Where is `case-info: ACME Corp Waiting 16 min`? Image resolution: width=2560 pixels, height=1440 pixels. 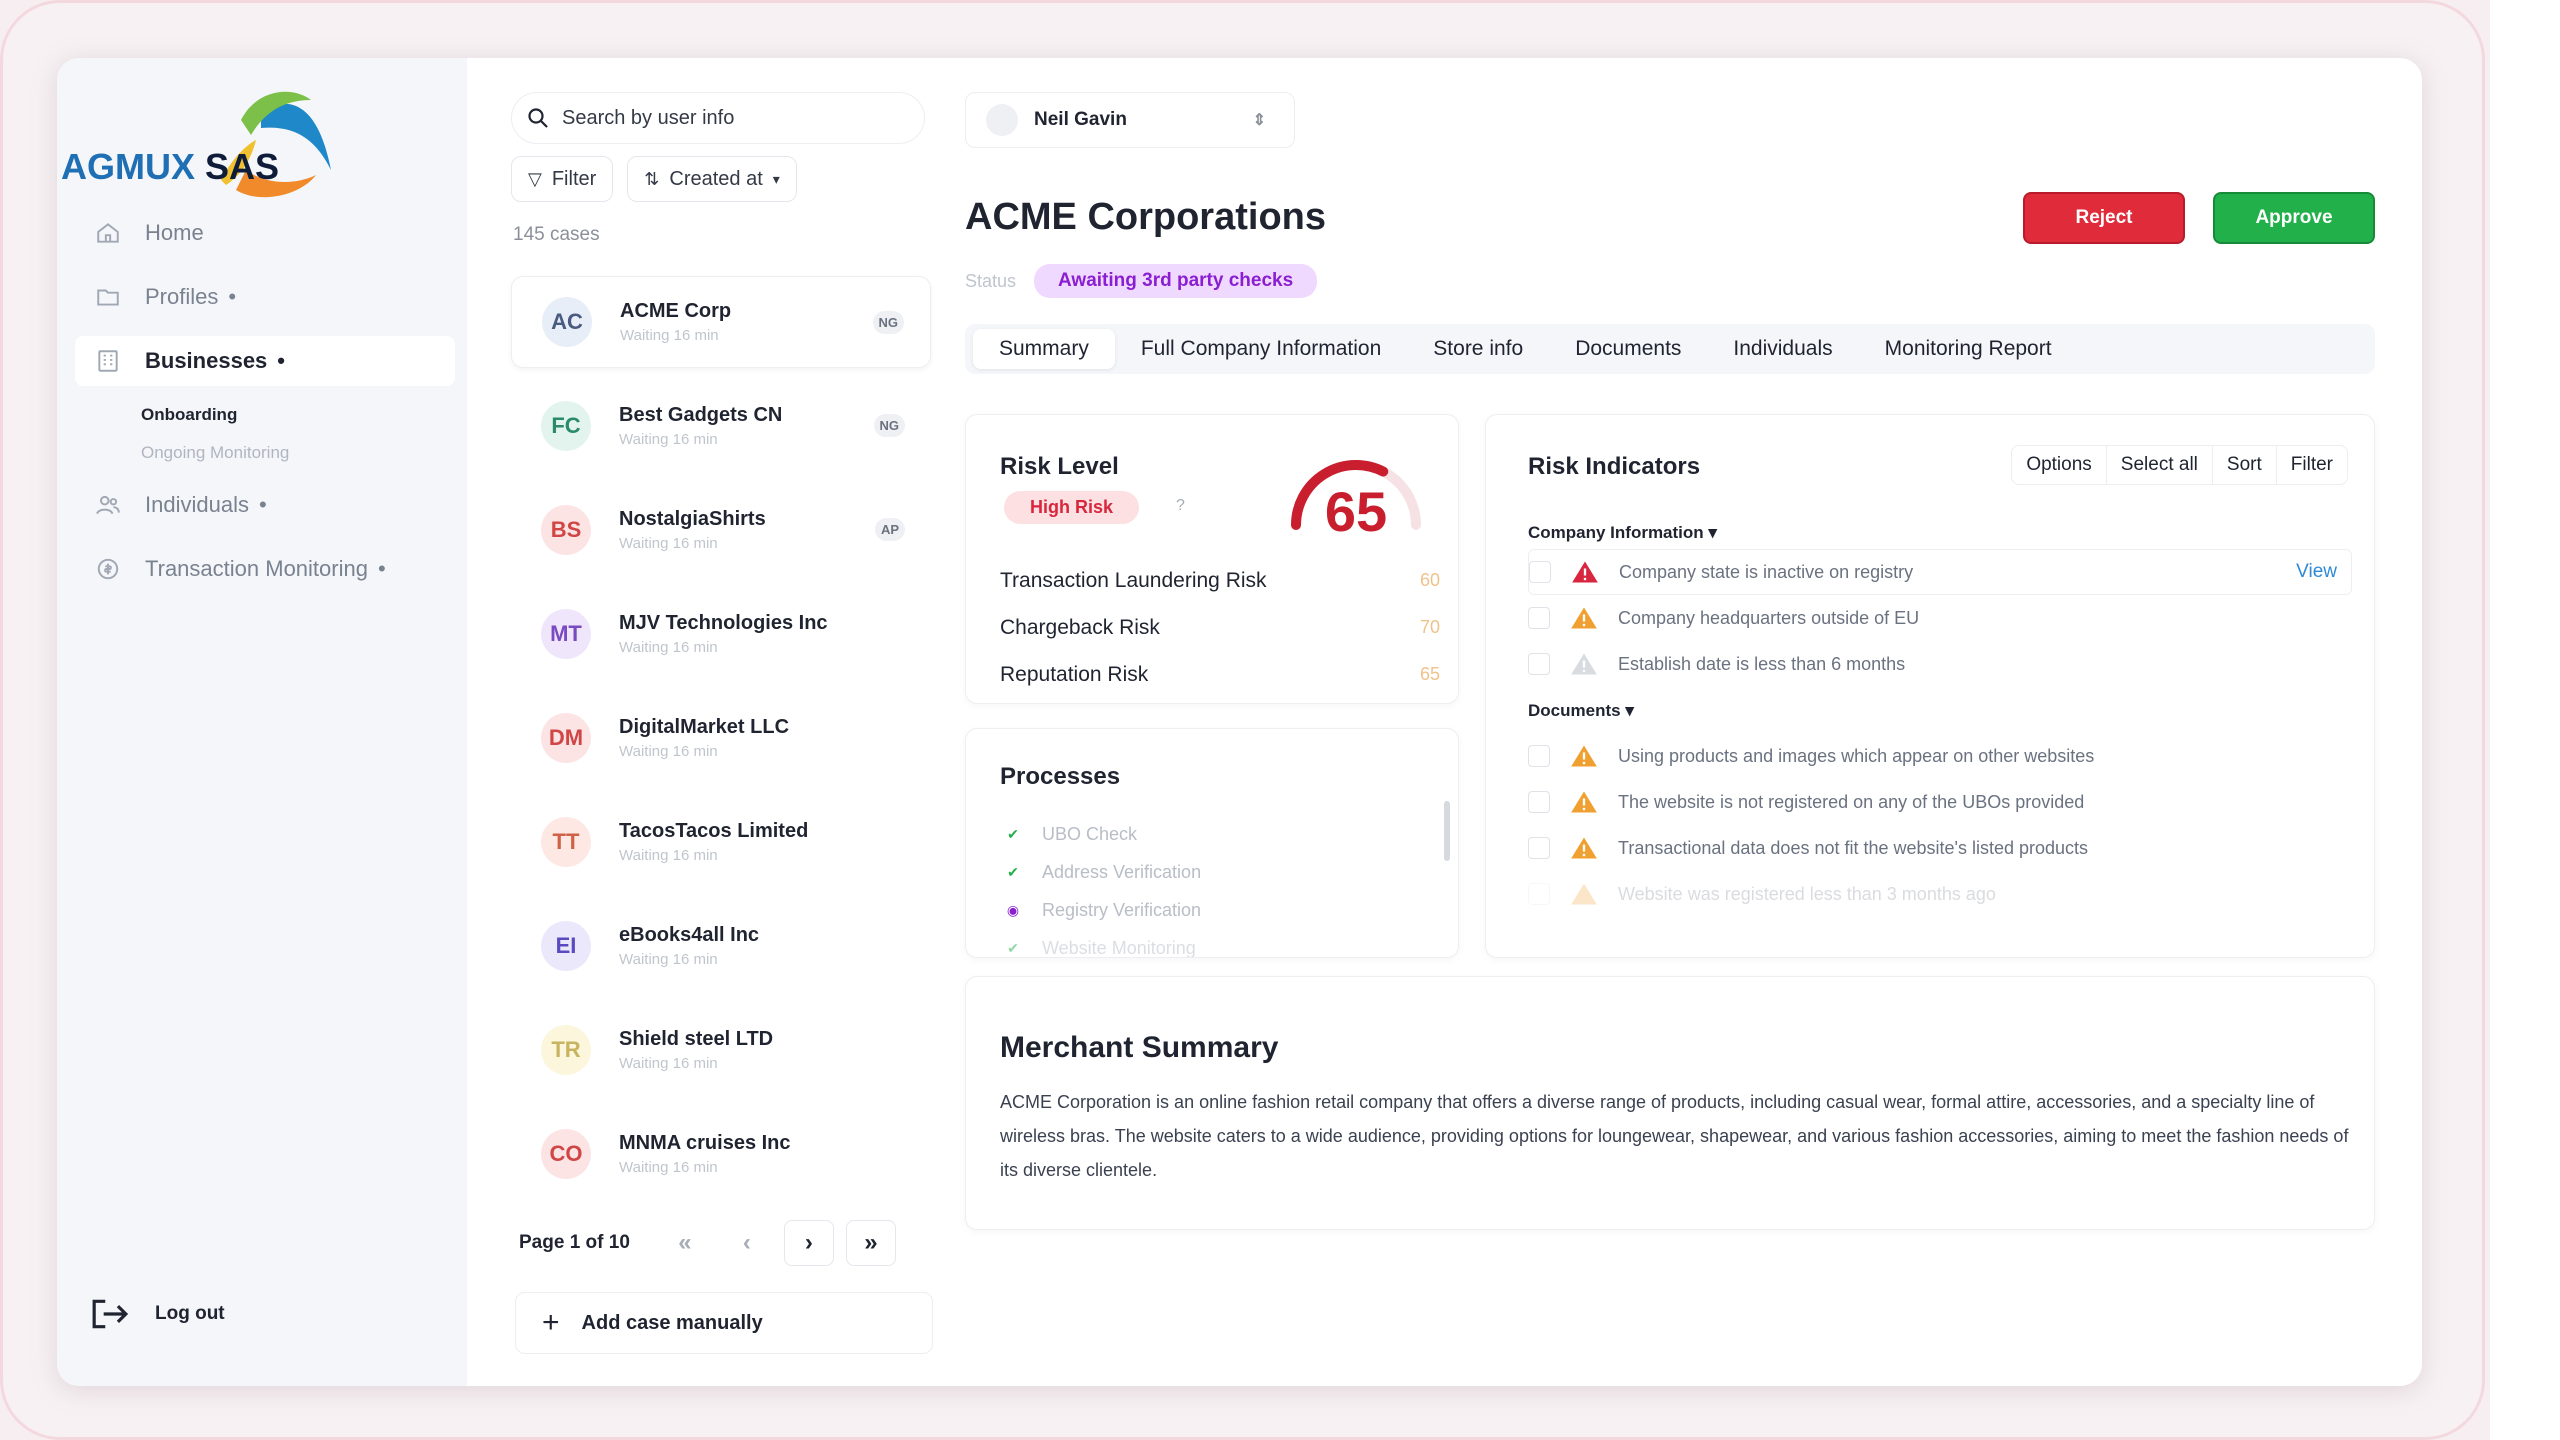 case-info: ACME Corp Waiting 16 min is located at coordinates (675, 322).